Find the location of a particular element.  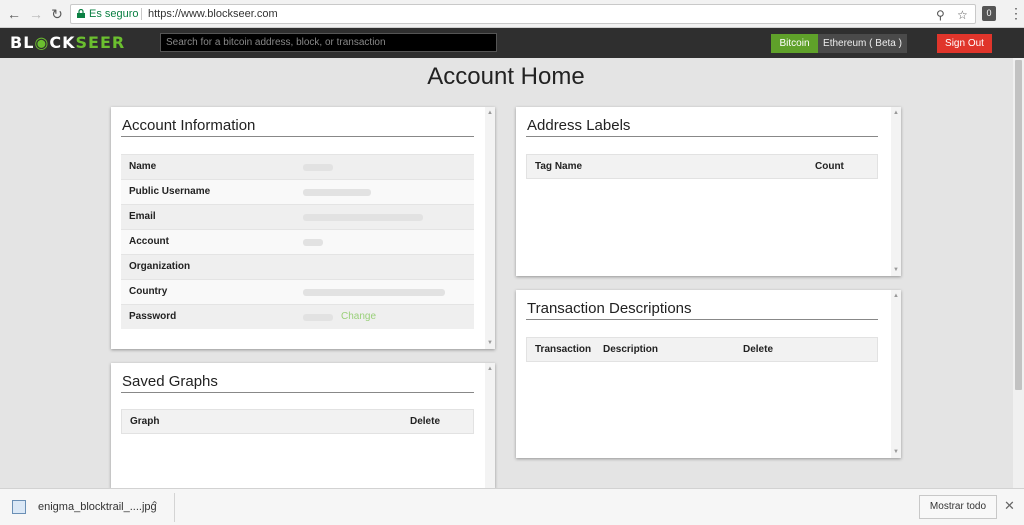

back-arrow-icon: ← is located at coordinates (14, 14).